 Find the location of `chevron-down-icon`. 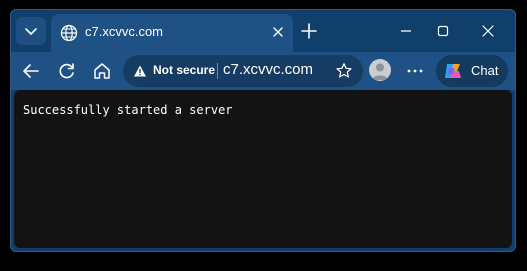

chevron-down-icon is located at coordinates (31, 31).